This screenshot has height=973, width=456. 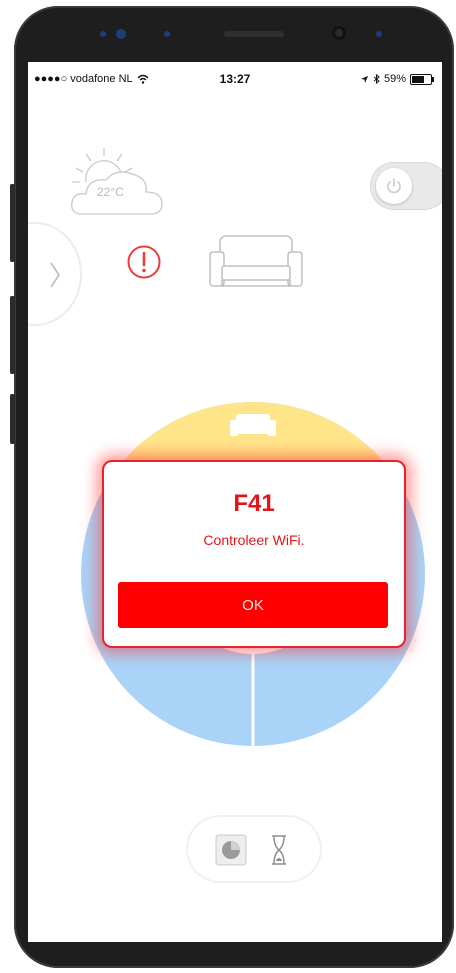 I want to click on power-knob, so click(x=394, y=186).